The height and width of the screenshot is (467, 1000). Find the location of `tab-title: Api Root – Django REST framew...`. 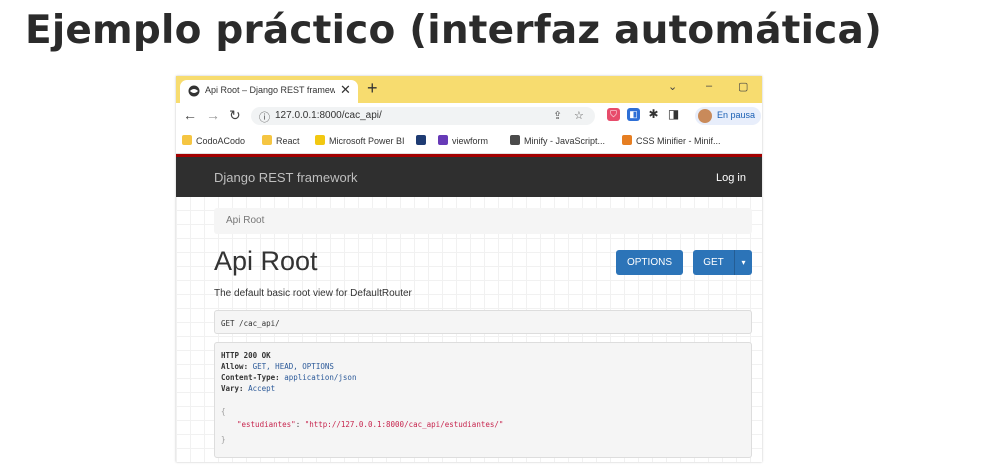

tab-title: Api Root – Django REST framew... is located at coordinates (270, 90).